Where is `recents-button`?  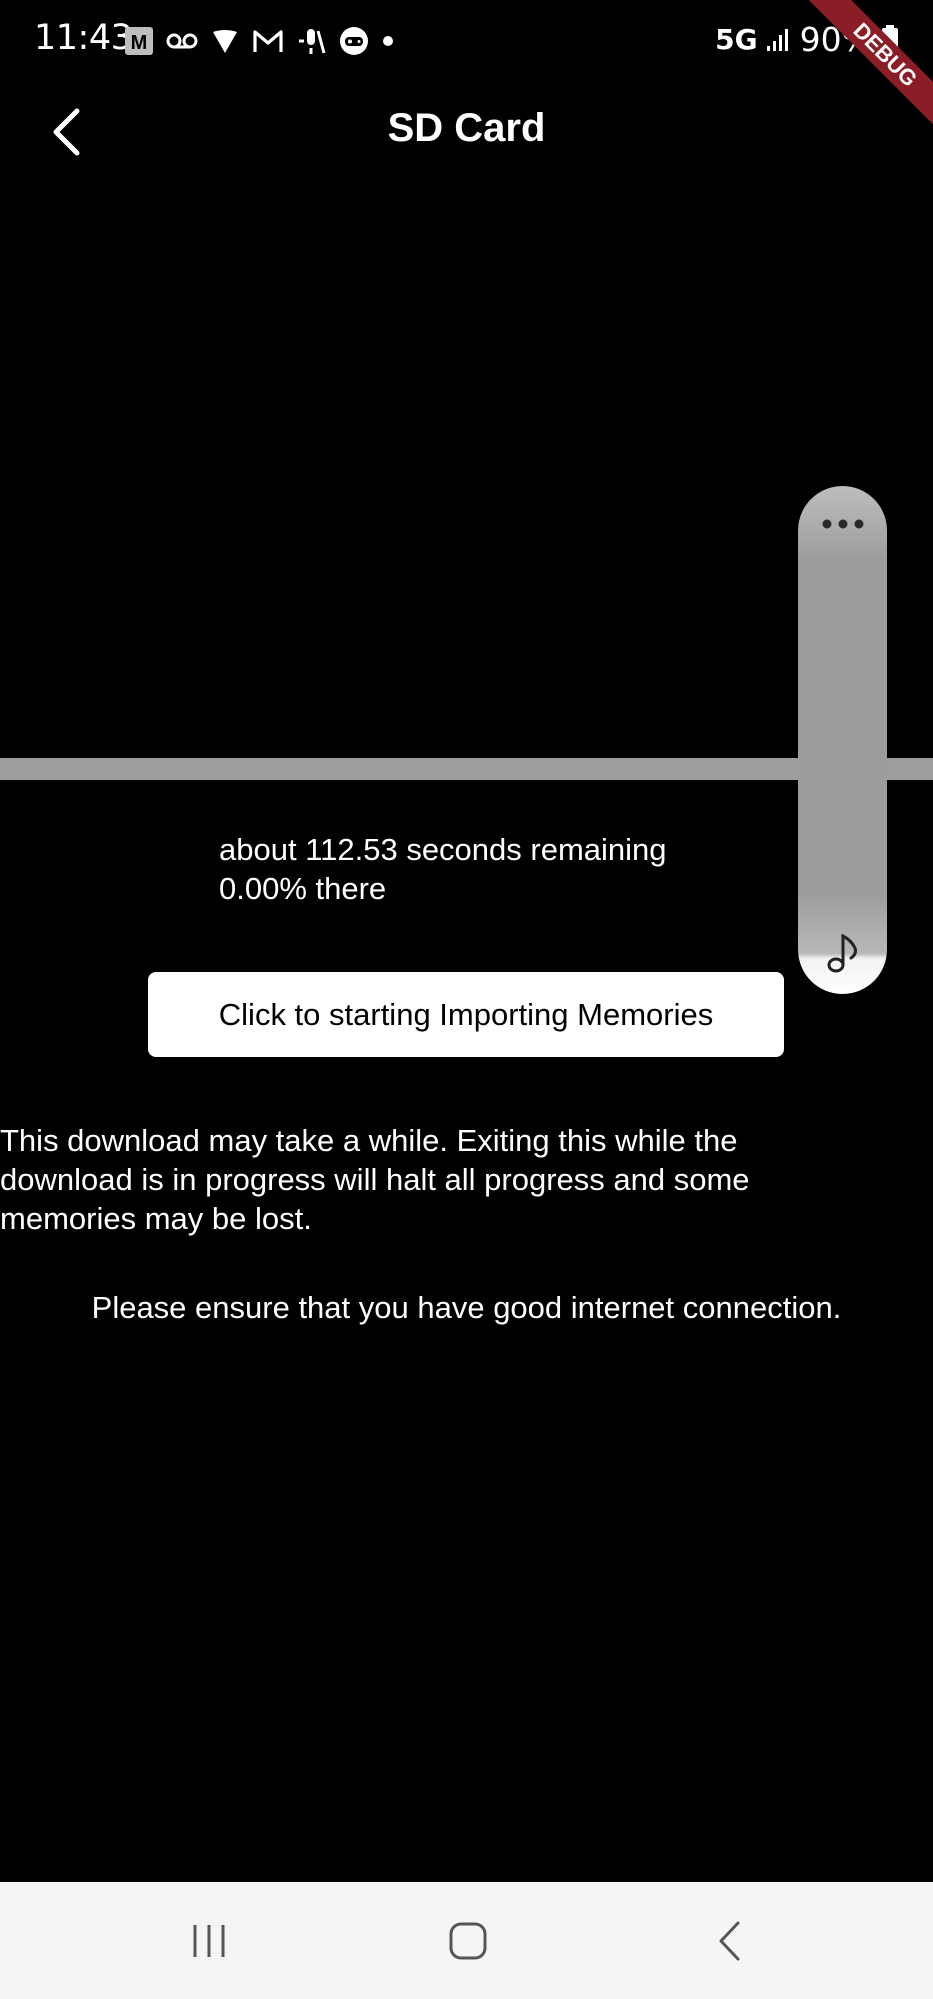
recents-button is located at coordinates (209, 1940).